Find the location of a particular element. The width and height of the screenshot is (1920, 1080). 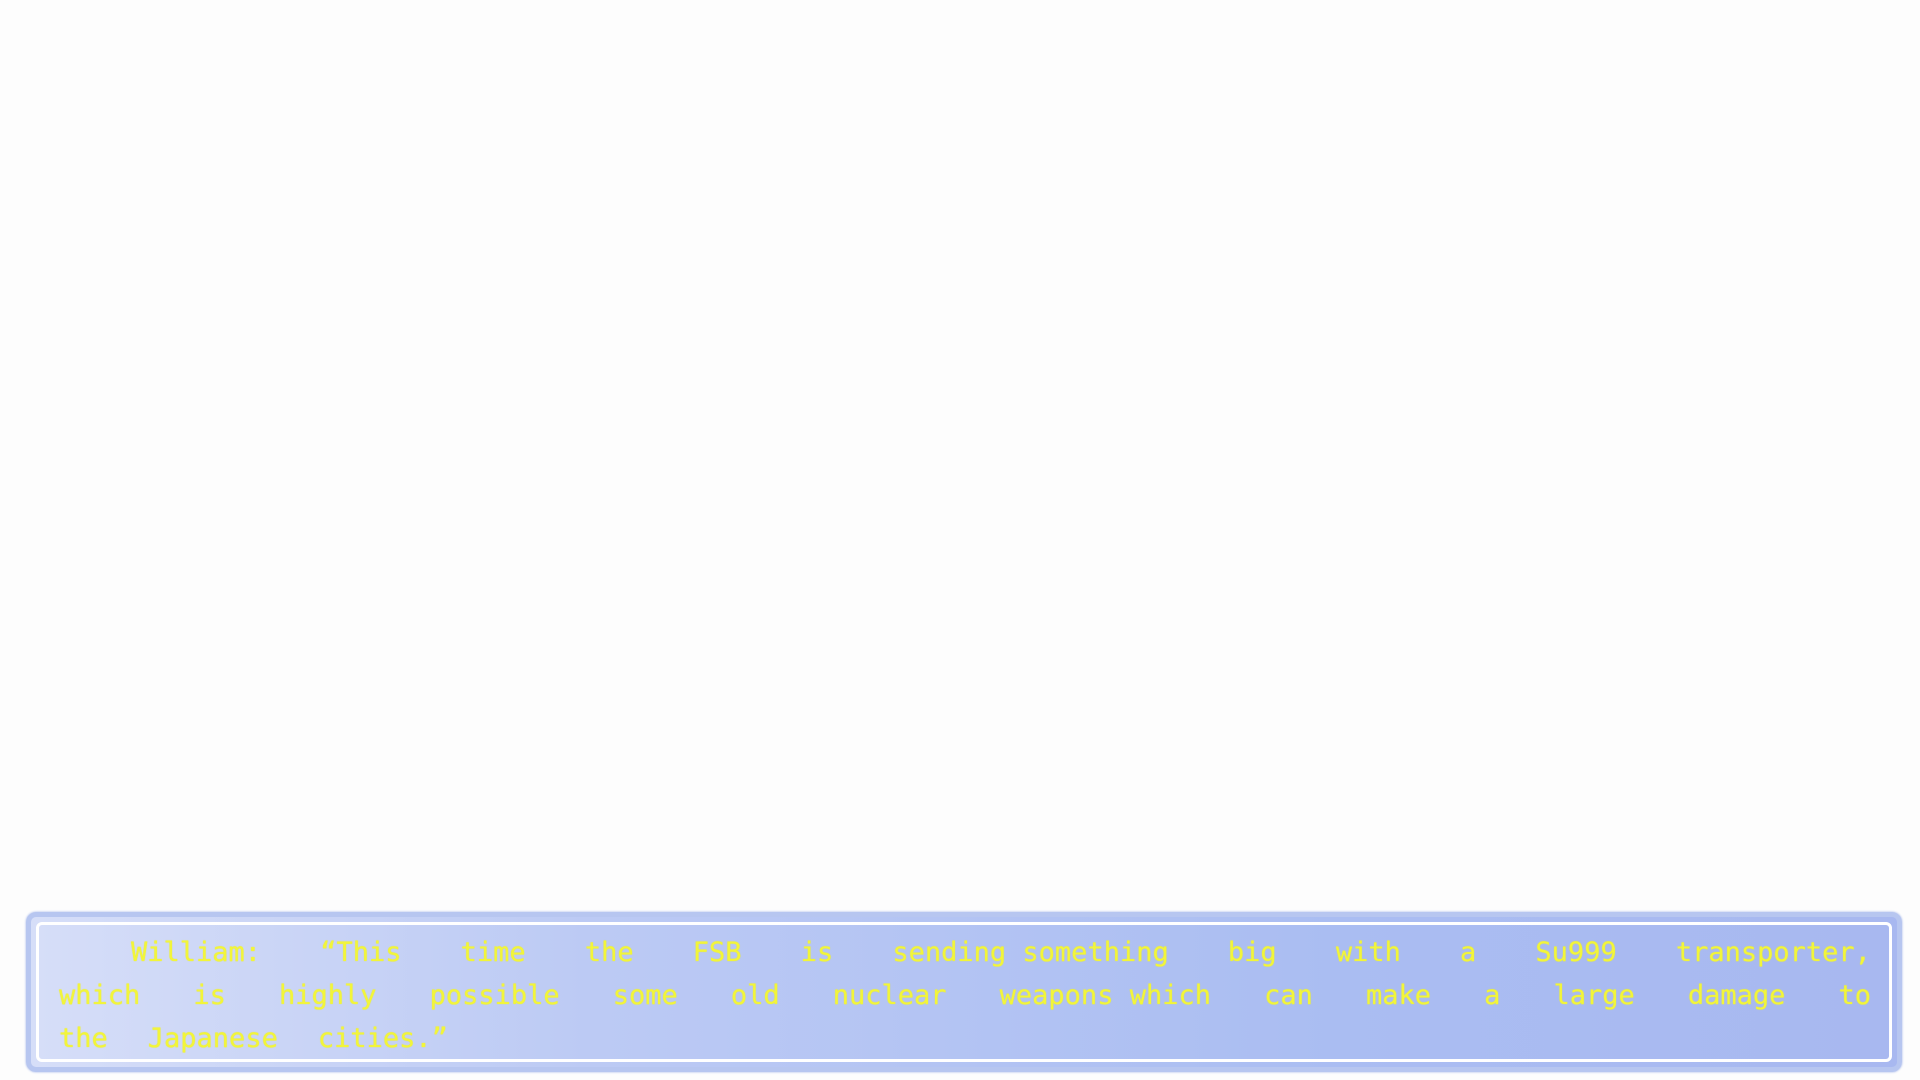

dialogue-word: Japanese is located at coordinates (212, 1038).